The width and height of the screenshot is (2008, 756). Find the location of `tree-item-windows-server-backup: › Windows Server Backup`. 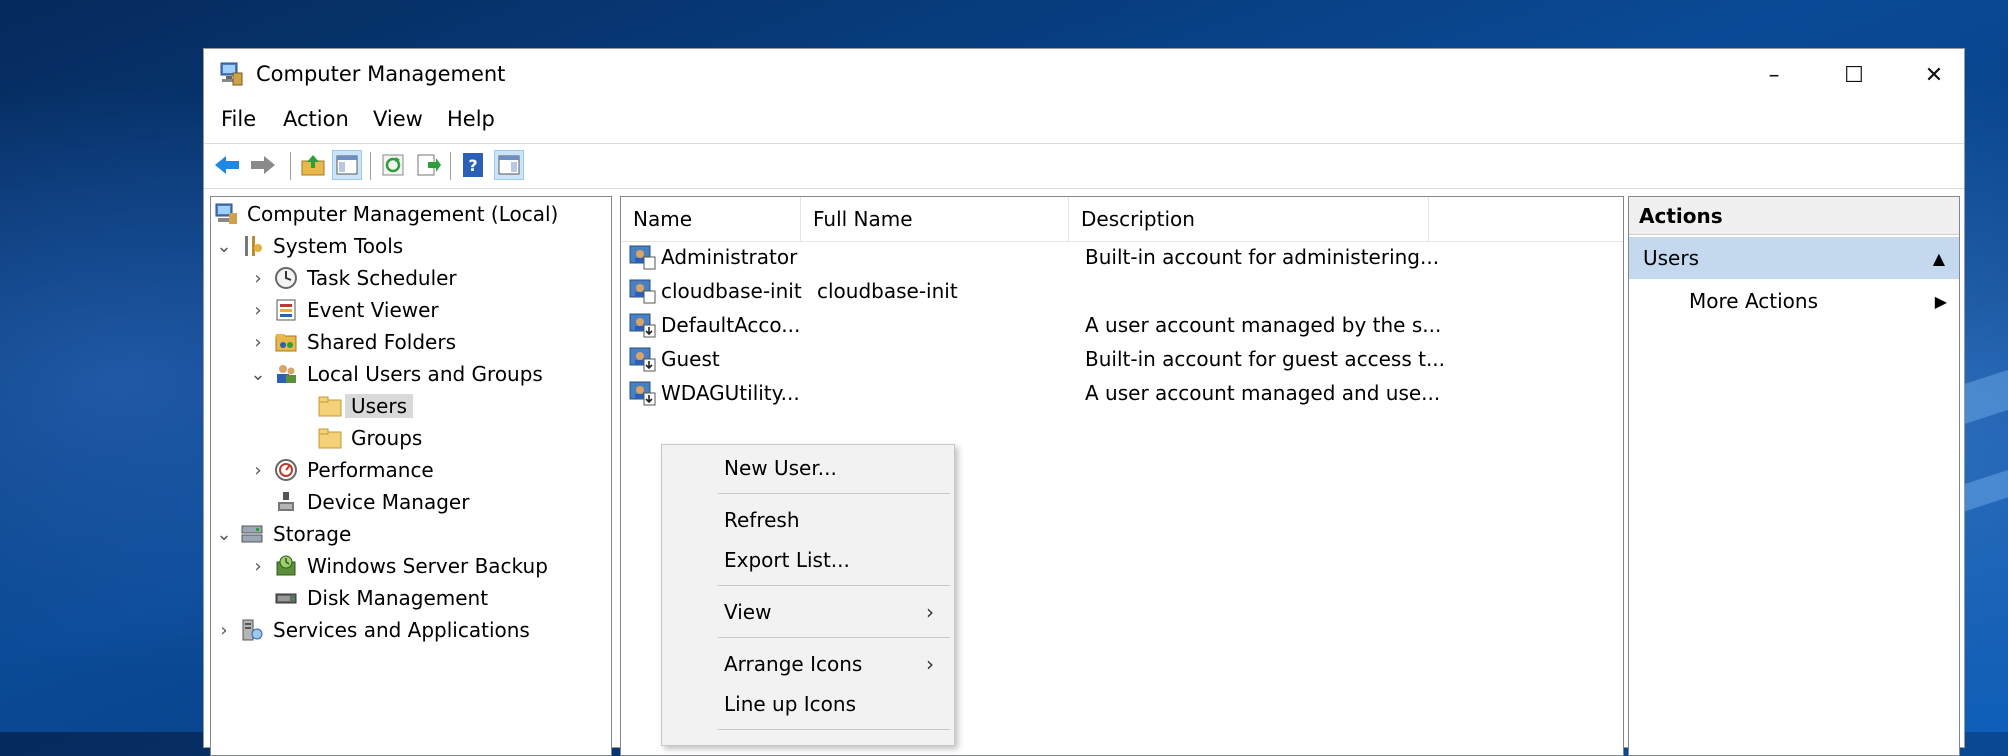

tree-item-windows-server-backup: › Windows Server Backup is located at coordinates (398, 566).